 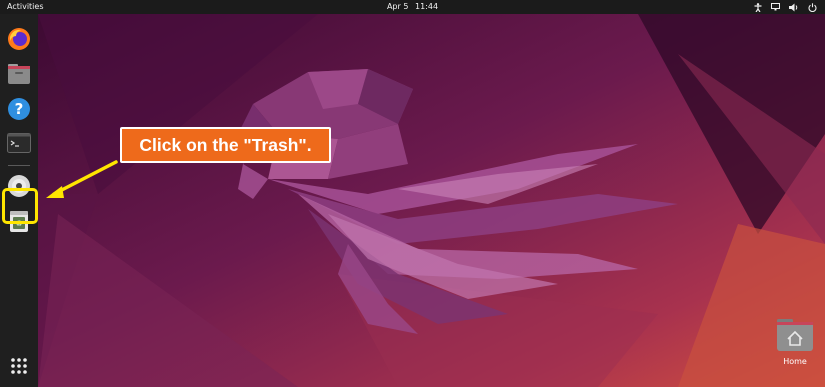 I want to click on firefox-icon, so click(x=19, y=39).